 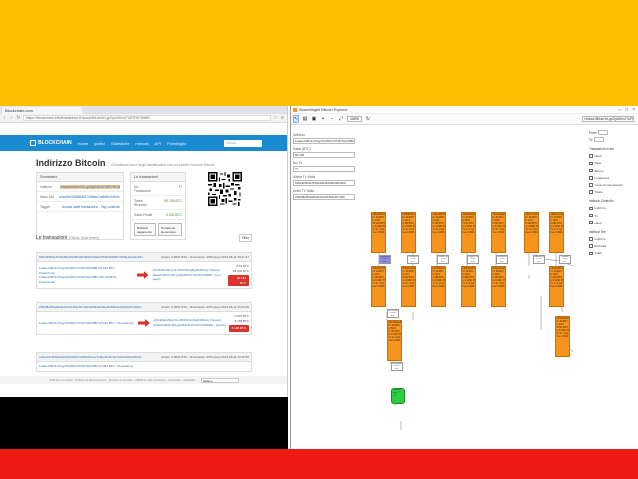 What do you see at coordinates (89, 197) in the screenshot?
I see `hash160-value: b3cc6b2336880b5706f8ea7a8b9b1f4b7b485f89` at bounding box center [89, 197].